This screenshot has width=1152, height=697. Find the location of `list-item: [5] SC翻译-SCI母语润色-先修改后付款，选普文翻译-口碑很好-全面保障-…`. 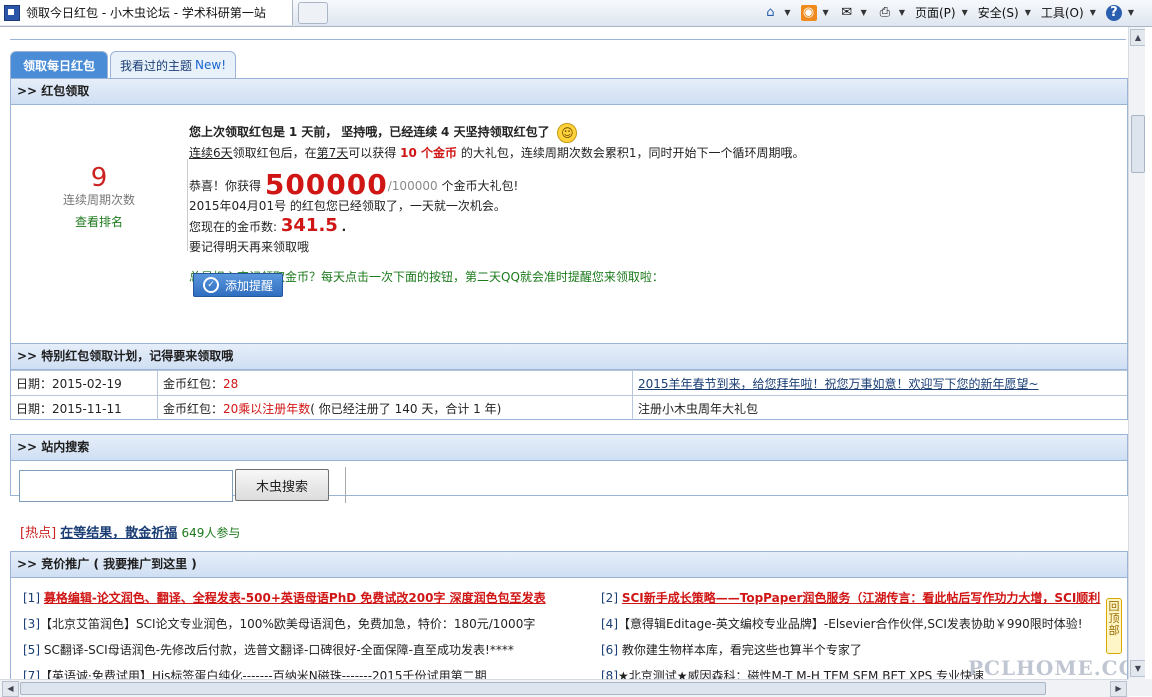

list-item: [5] SC翻译-SCI母语润色-先修改后付款，选普文翻译-口碑很好-全面保障-… is located at coordinates (309, 650).